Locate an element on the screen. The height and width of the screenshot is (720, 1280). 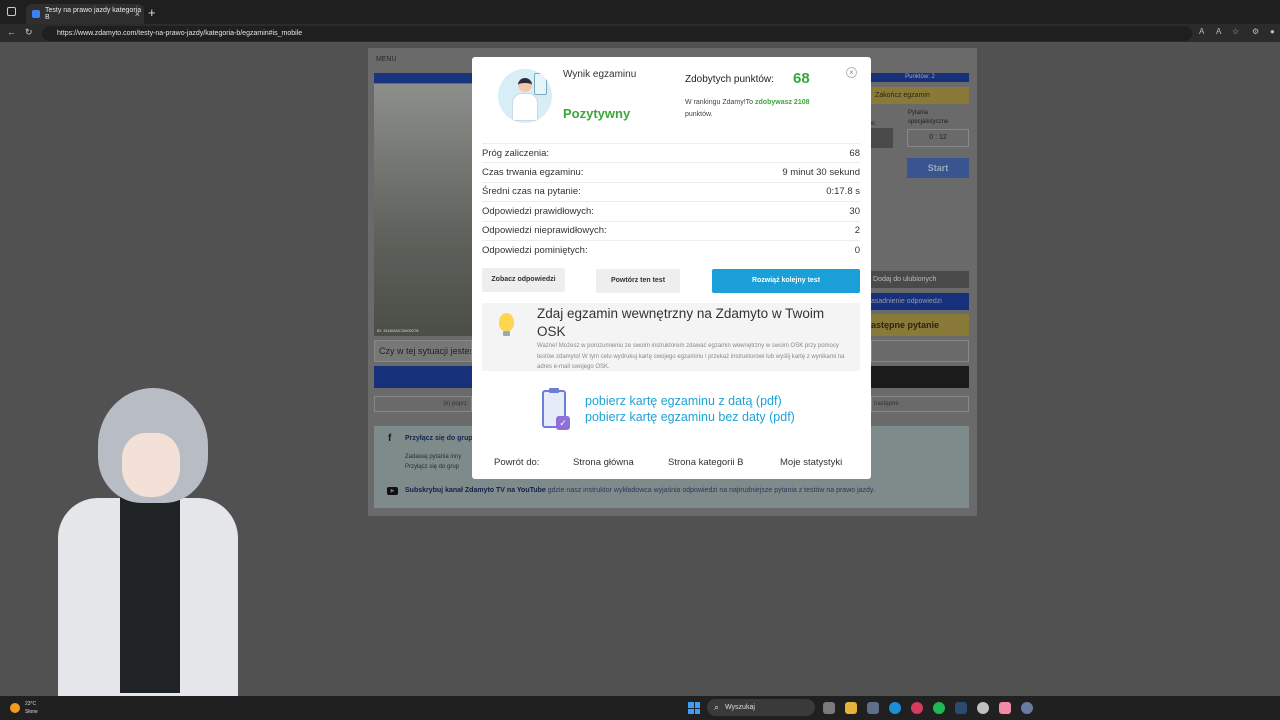
stat-value: 9 minut 30 sekund is located at coordinates (821, 173).